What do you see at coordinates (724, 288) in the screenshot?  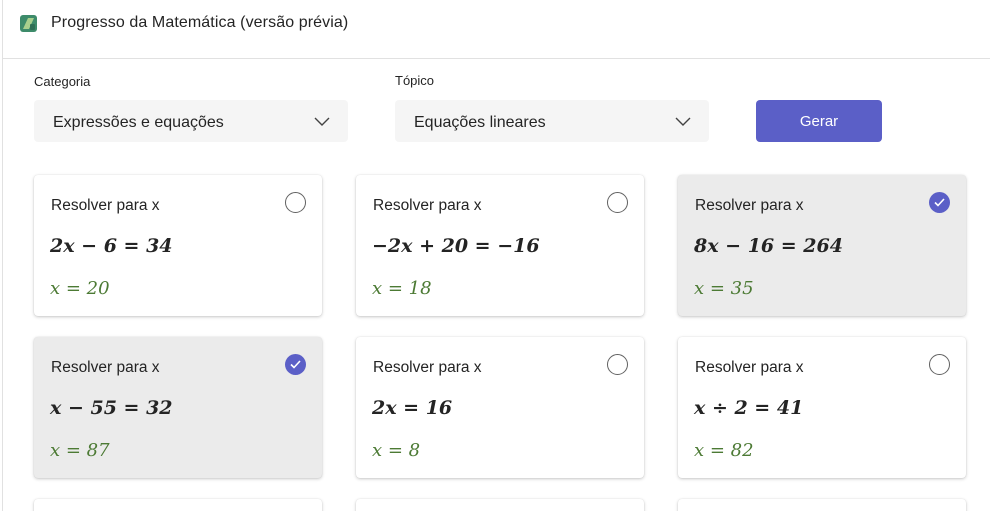 I see `problem-answer: x = 35` at bounding box center [724, 288].